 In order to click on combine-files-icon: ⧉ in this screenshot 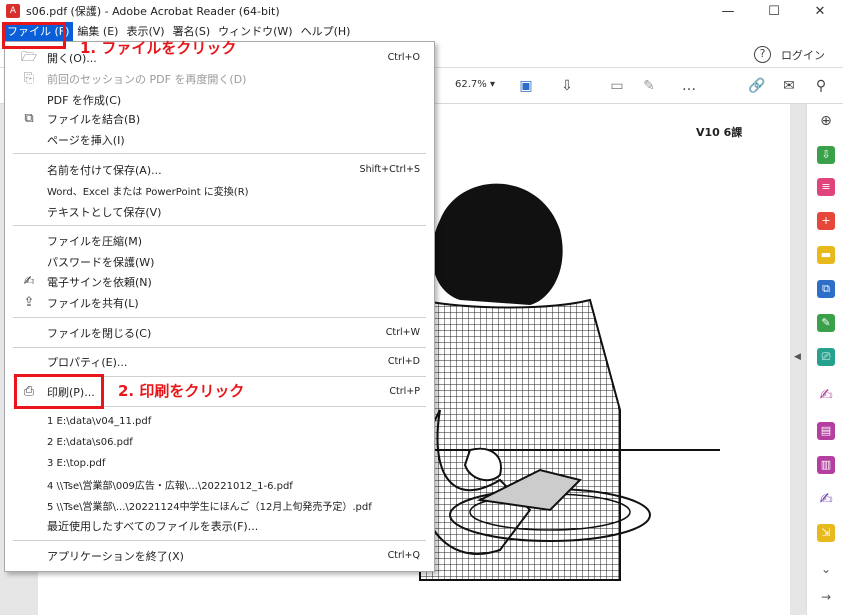, I will do `click(29, 118)`.